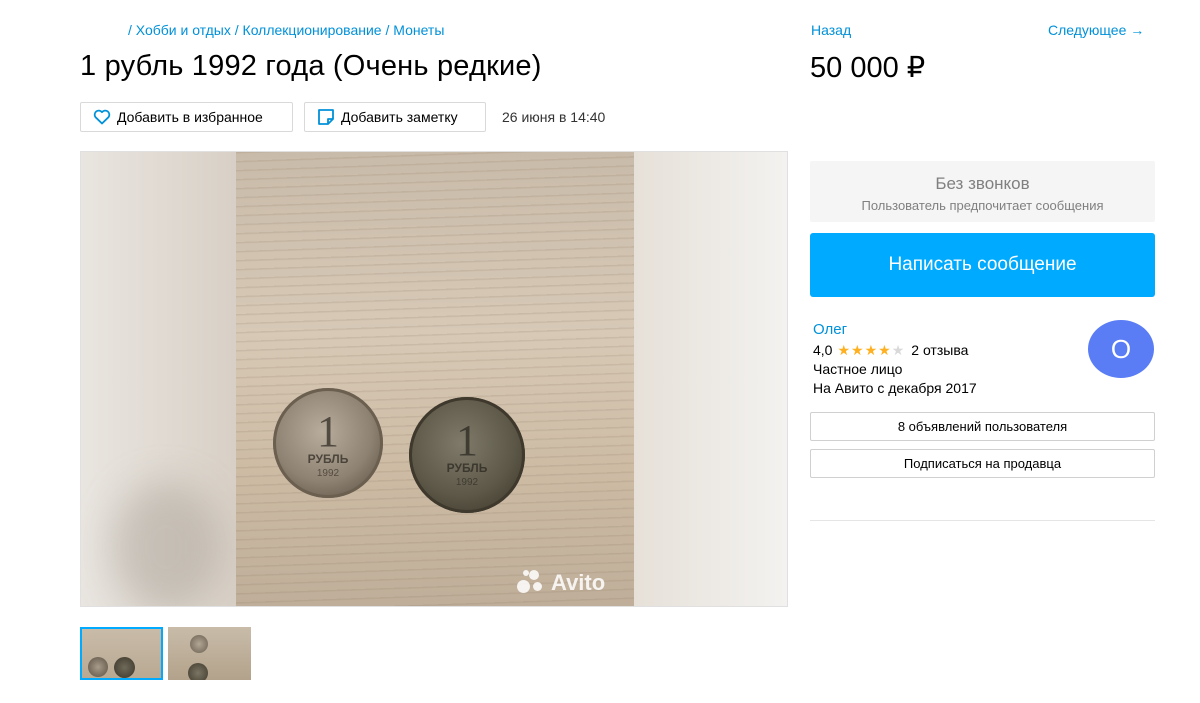  Describe the element at coordinates (898, 350) in the screenshot. I see `star-empty-icon: ★` at that location.